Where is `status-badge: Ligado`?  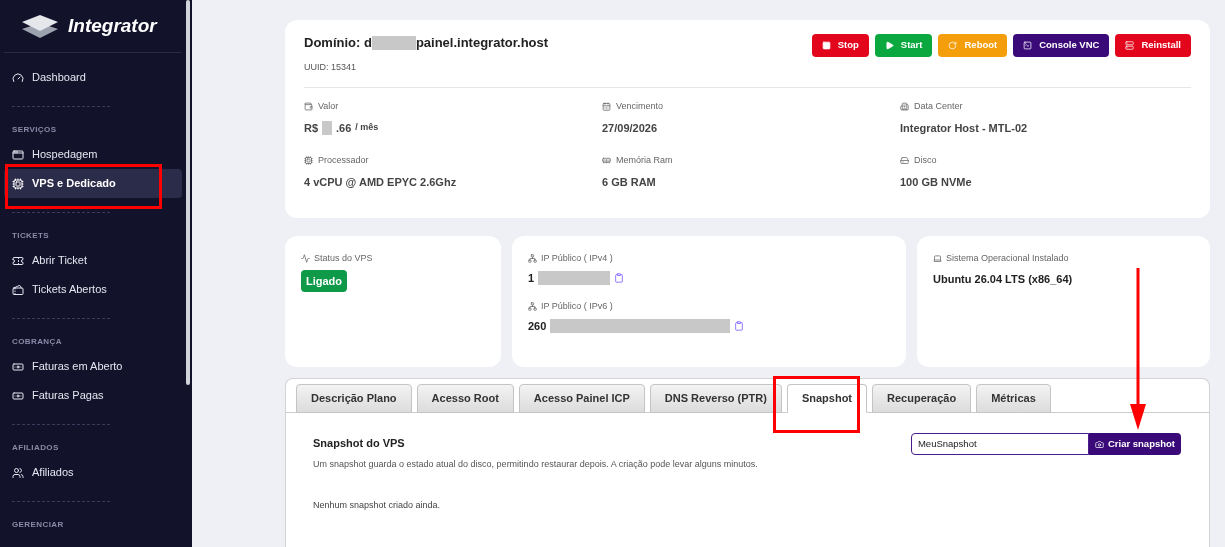 status-badge: Ligado is located at coordinates (324, 280).